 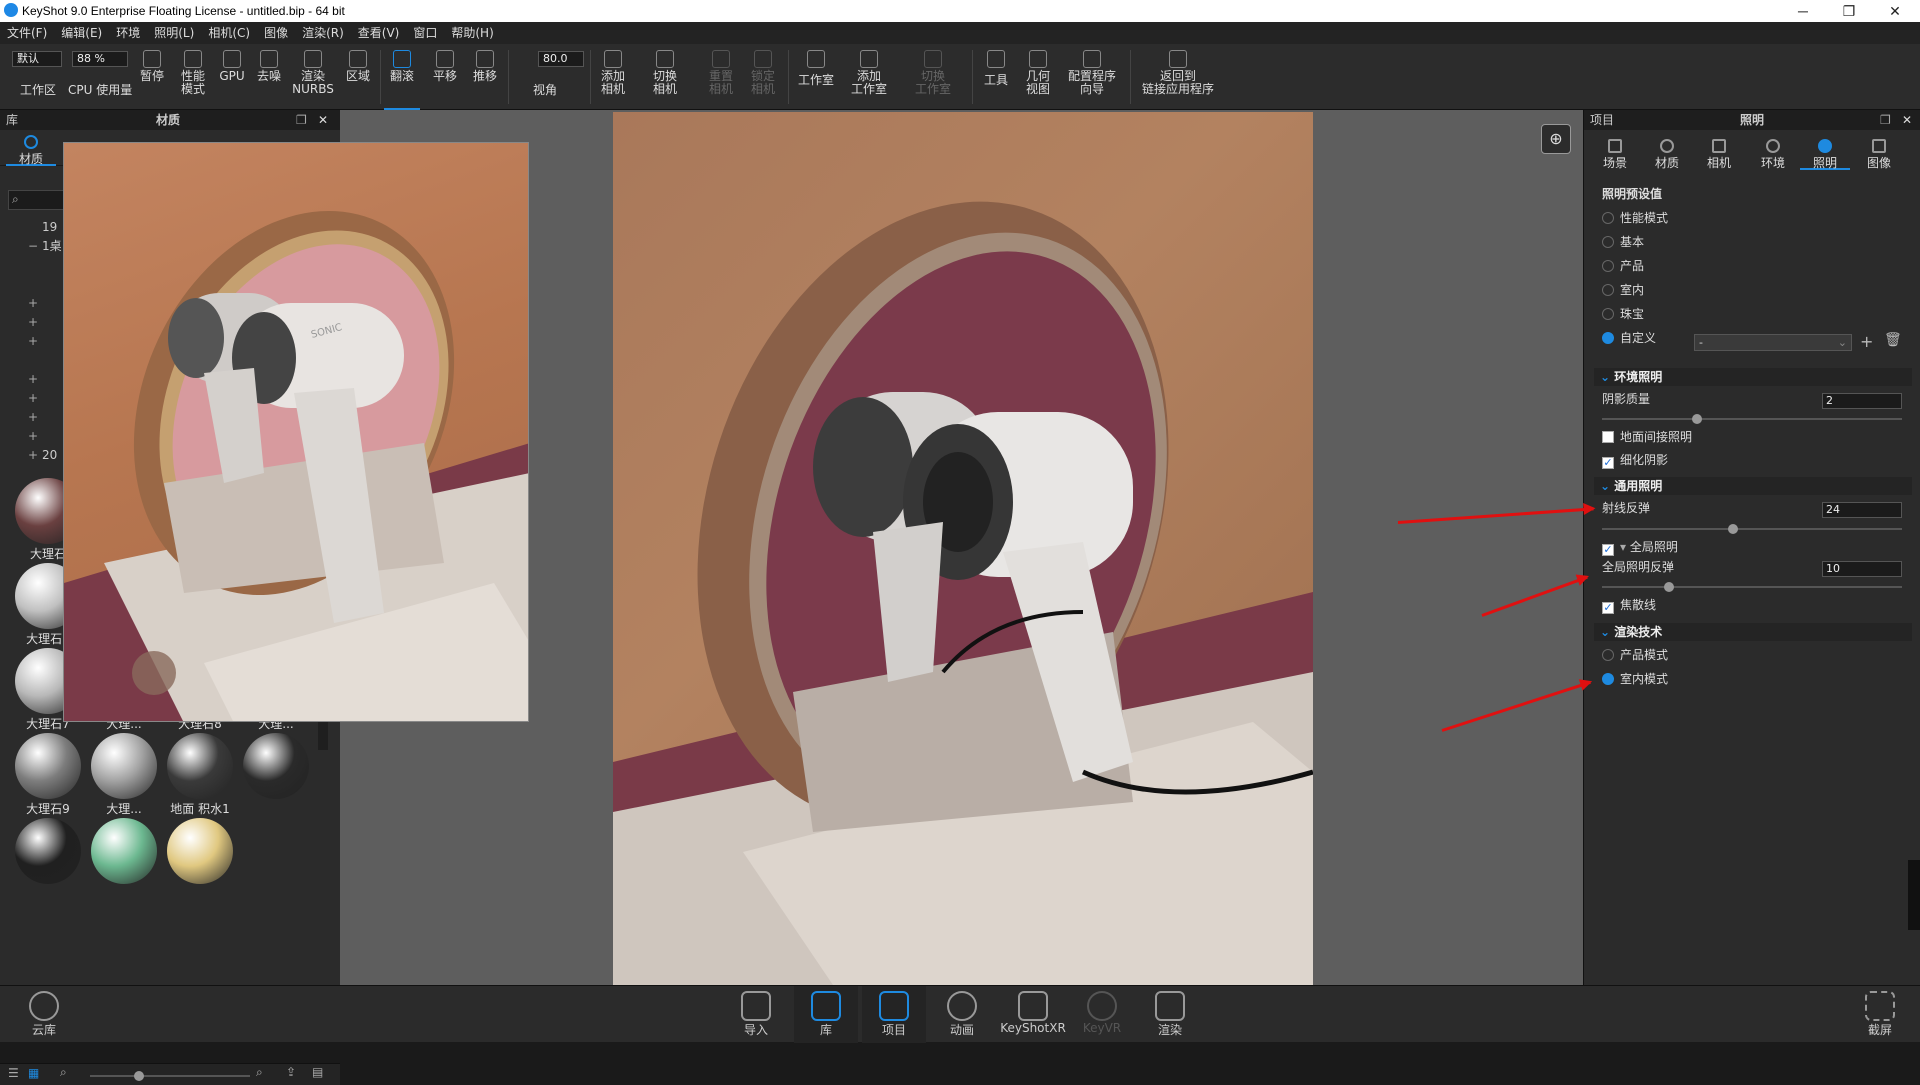 What do you see at coordinates (1033, 1014) in the screenshot?
I see `keyshotxr-button: KeyShotXR` at bounding box center [1033, 1014].